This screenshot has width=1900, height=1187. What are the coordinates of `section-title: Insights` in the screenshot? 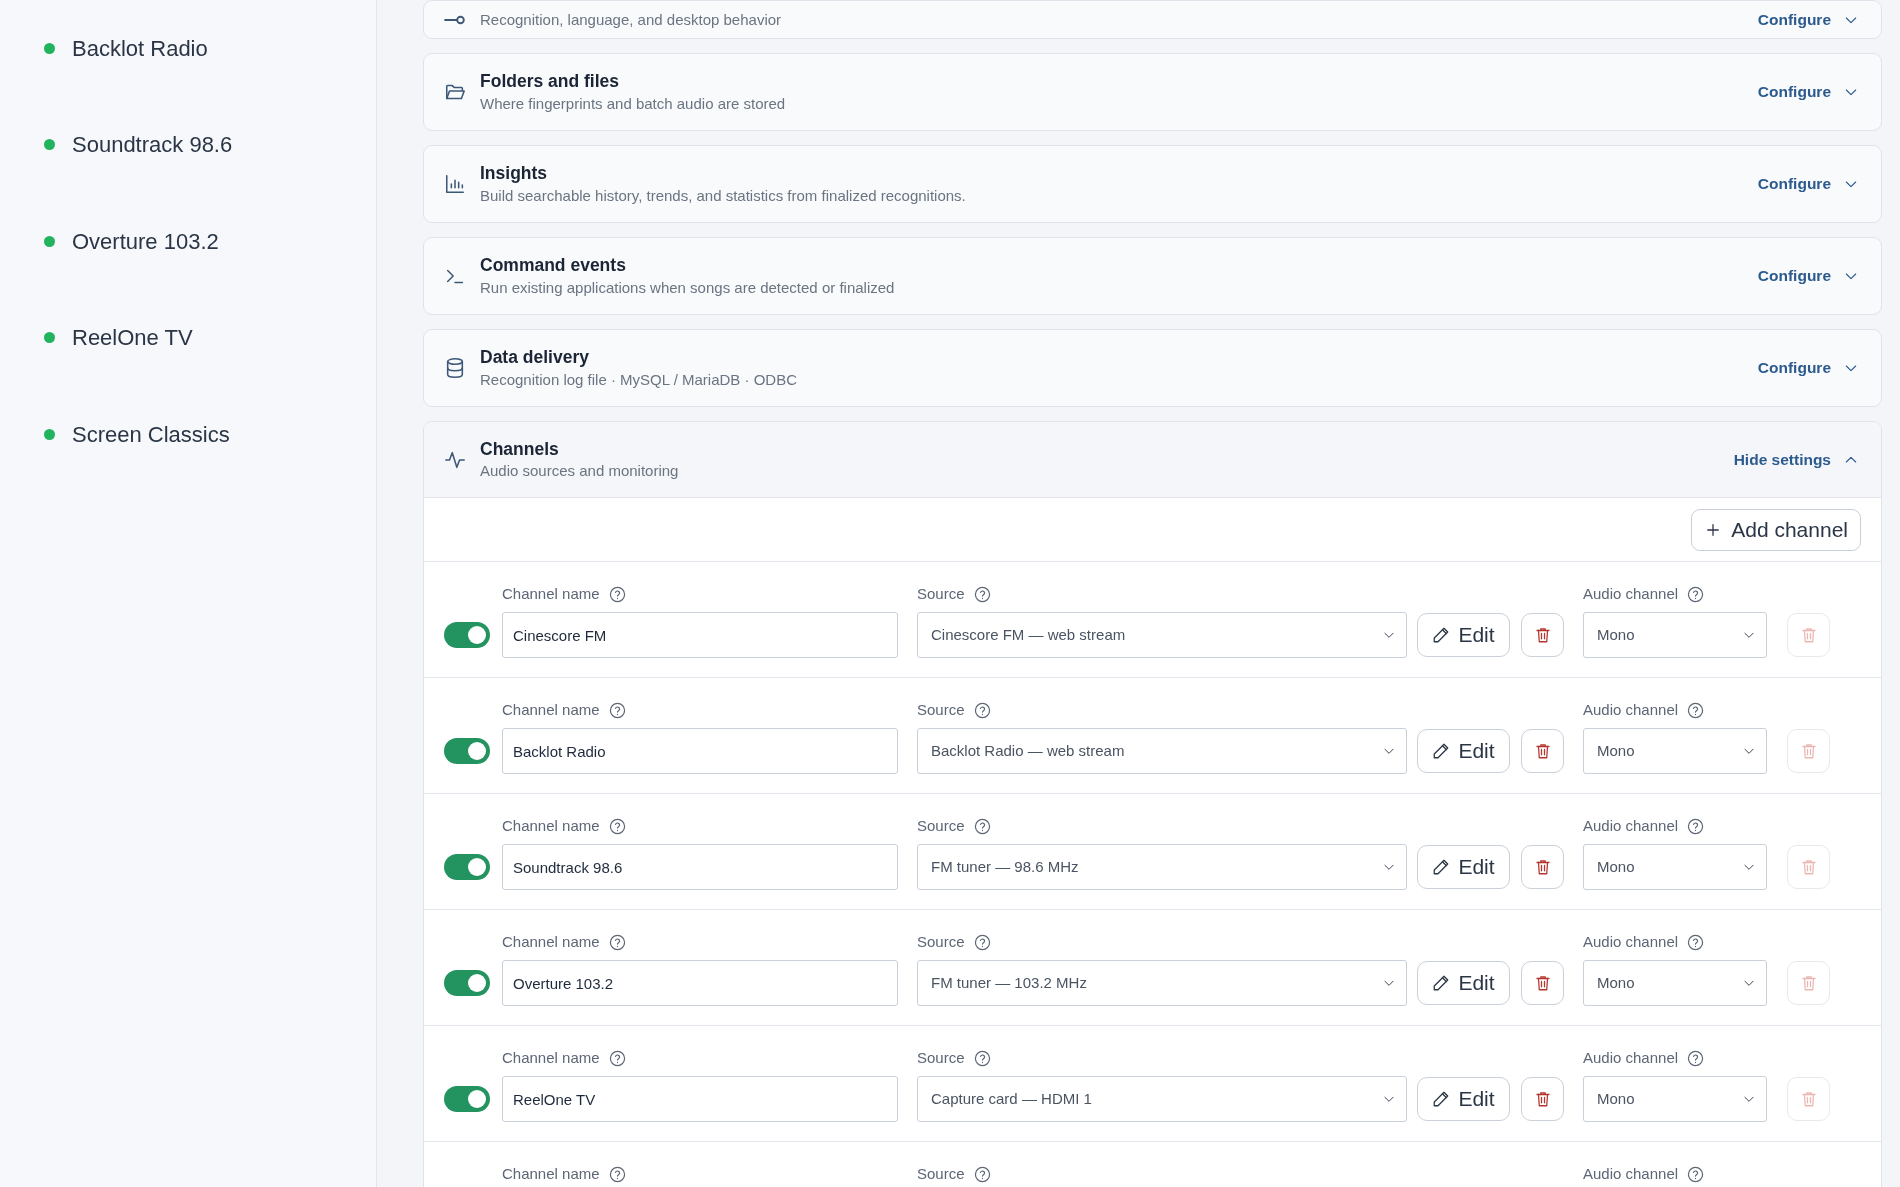 It's located at (514, 173).